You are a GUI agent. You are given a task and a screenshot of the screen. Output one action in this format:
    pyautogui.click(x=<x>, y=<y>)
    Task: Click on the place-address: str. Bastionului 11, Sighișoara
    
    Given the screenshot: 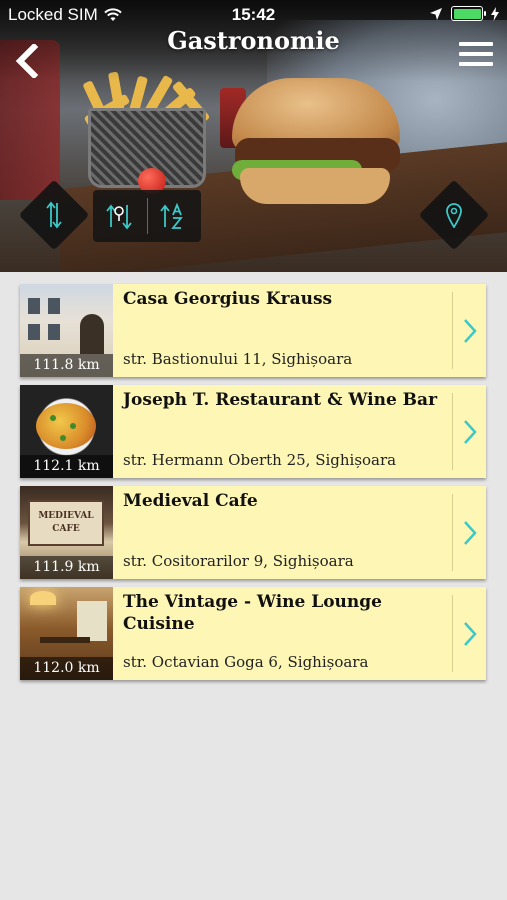 What is the action you would take?
    pyautogui.click(x=238, y=359)
    